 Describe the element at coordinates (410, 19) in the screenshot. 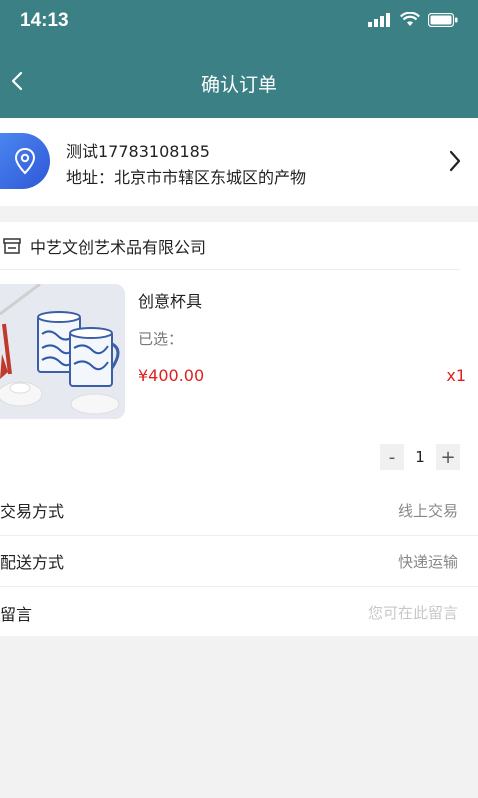

I see `wifi-icon` at that location.